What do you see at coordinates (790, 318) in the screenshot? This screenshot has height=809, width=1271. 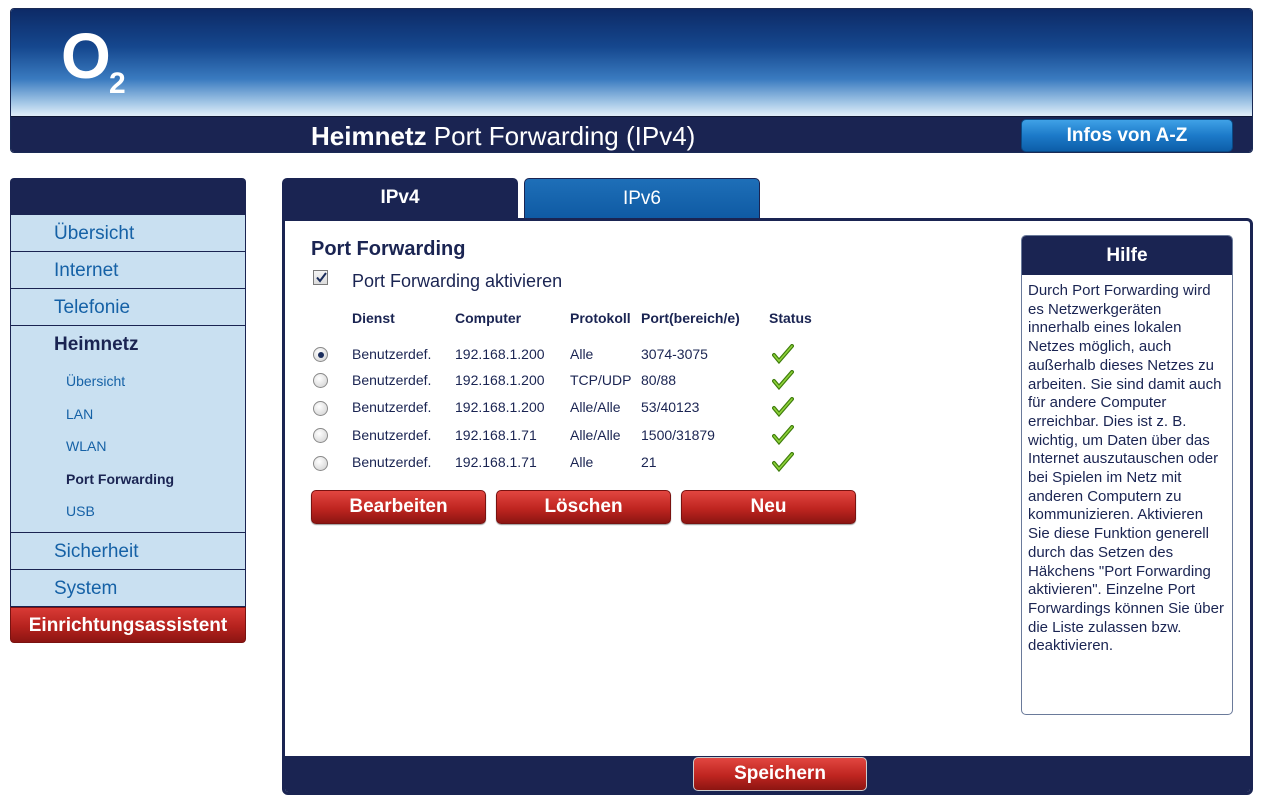 I see `header-status: Status` at bounding box center [790, 318].